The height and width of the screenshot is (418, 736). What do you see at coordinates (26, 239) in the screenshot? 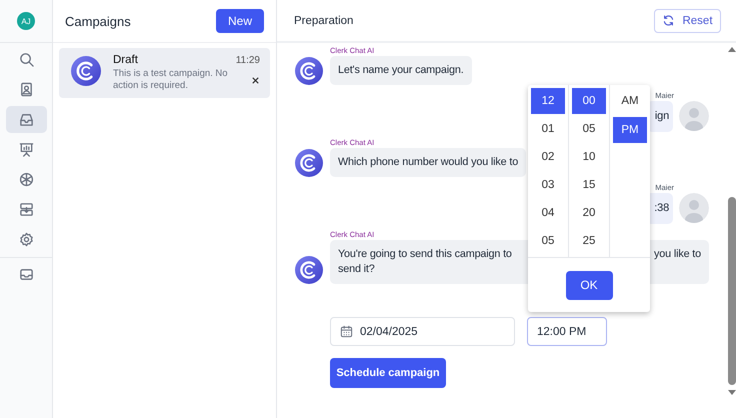
I see `settings-icon` at bounding box center [26, 239].